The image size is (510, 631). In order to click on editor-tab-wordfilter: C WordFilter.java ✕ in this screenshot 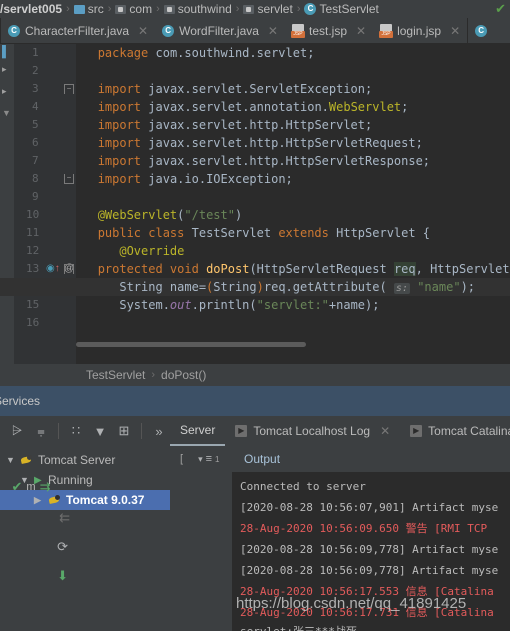, I will do `click(220, 30)`.